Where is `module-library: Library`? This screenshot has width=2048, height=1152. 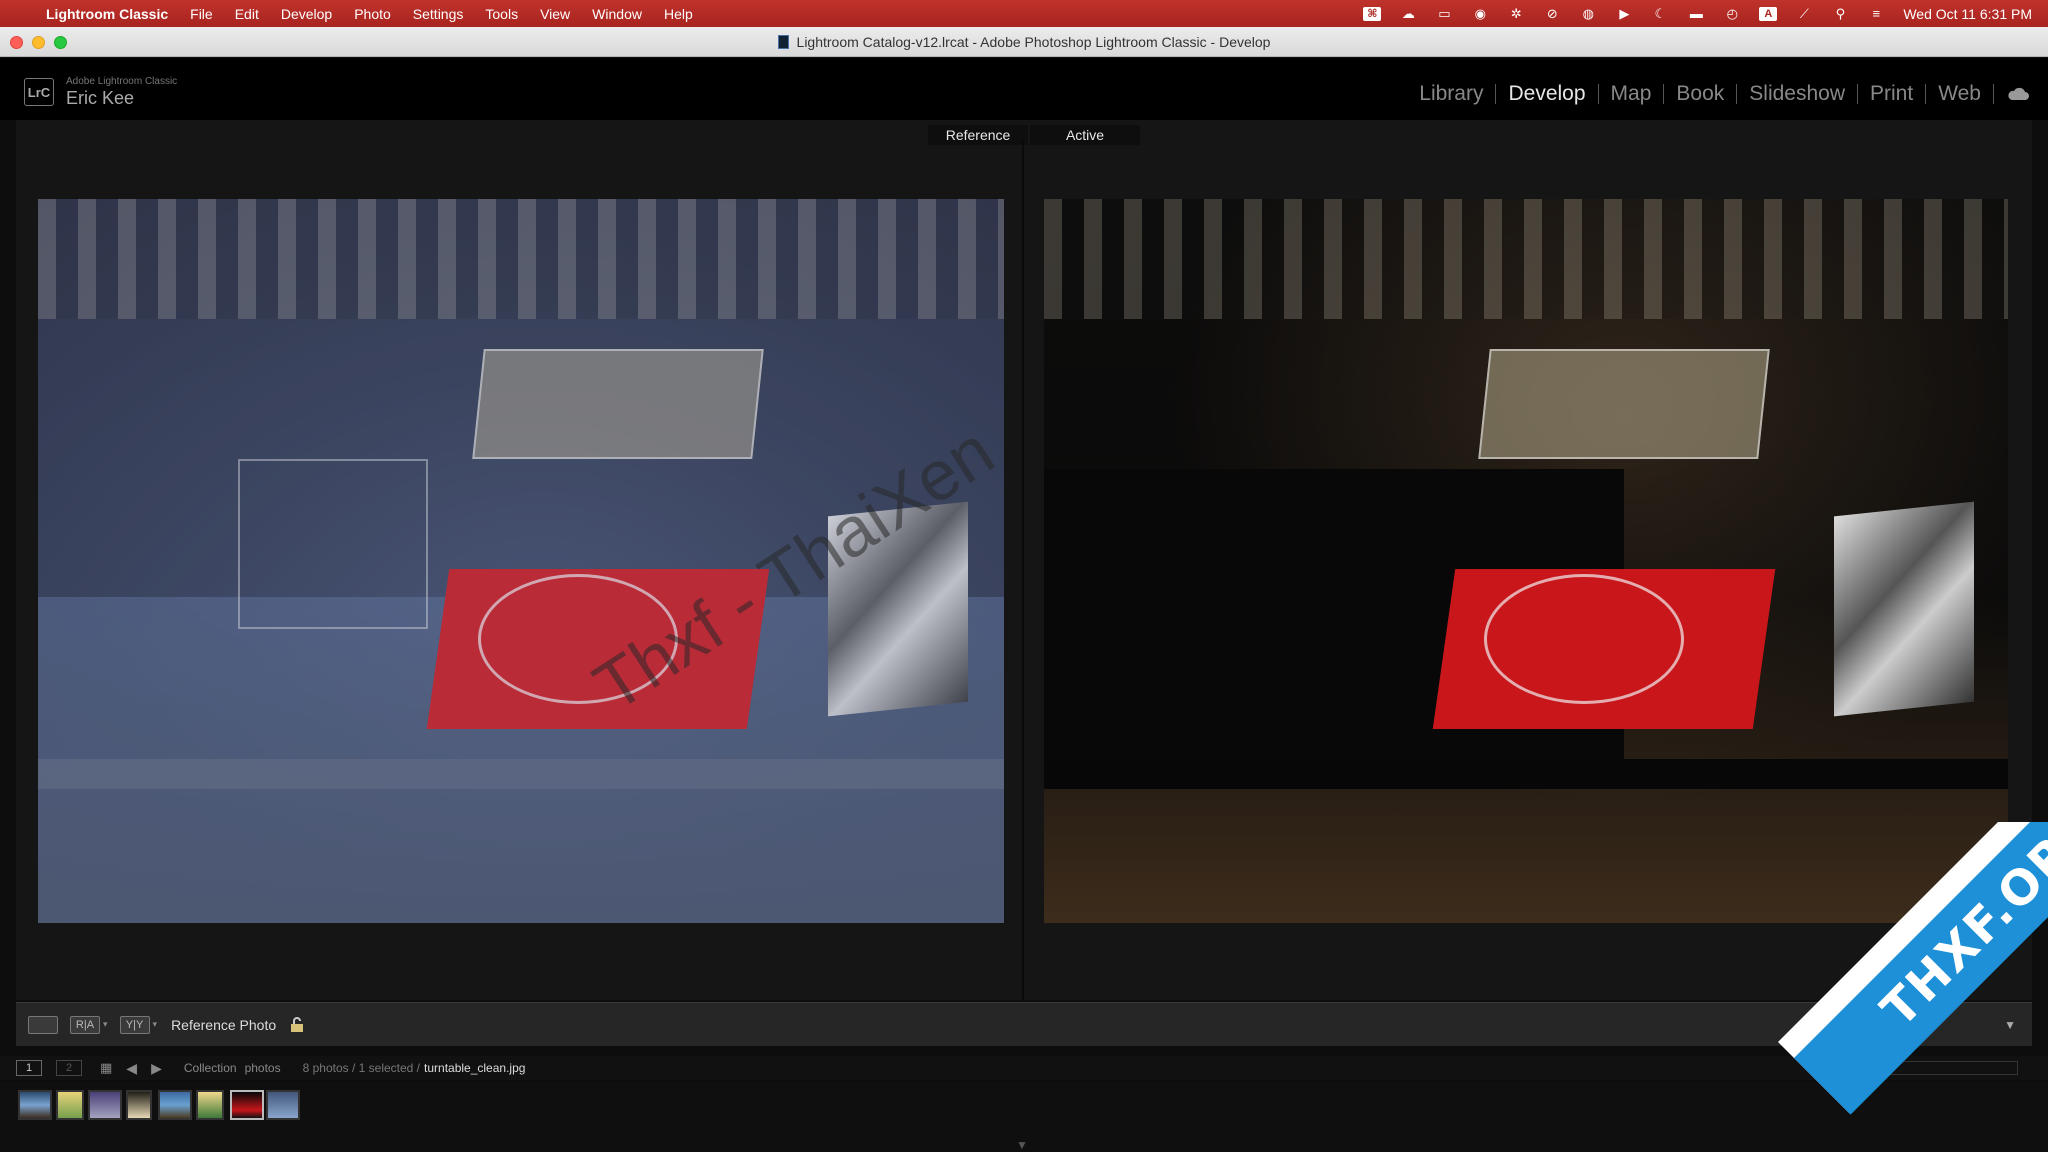 module-library: Library is located at coordinates (1452, 93).